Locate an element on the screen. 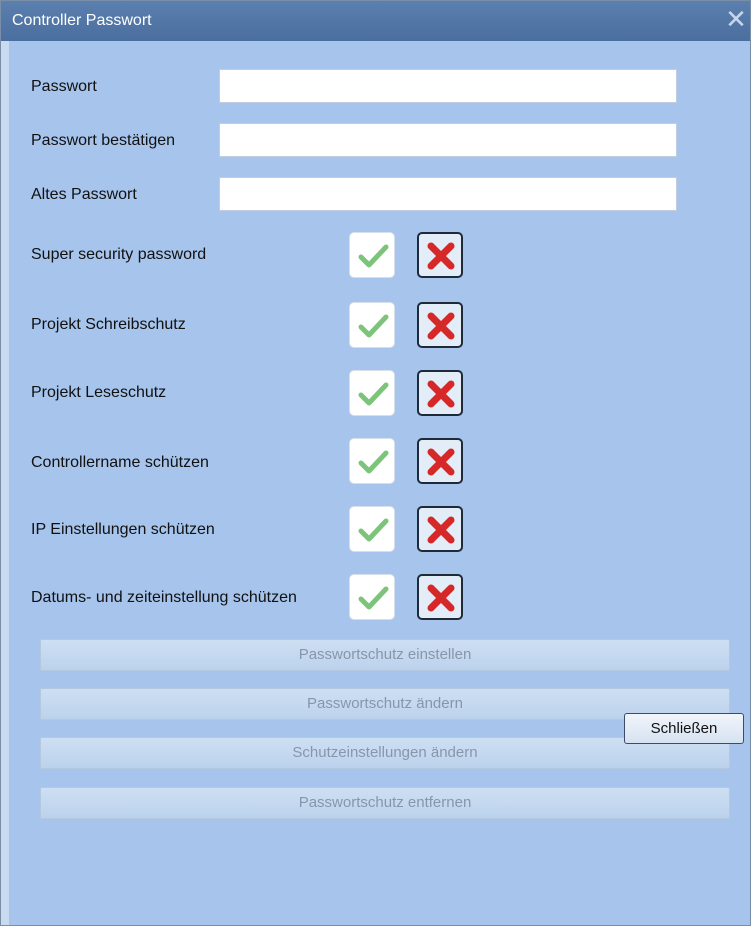  option-no-button-super-security is located at coordinates (440, 255).